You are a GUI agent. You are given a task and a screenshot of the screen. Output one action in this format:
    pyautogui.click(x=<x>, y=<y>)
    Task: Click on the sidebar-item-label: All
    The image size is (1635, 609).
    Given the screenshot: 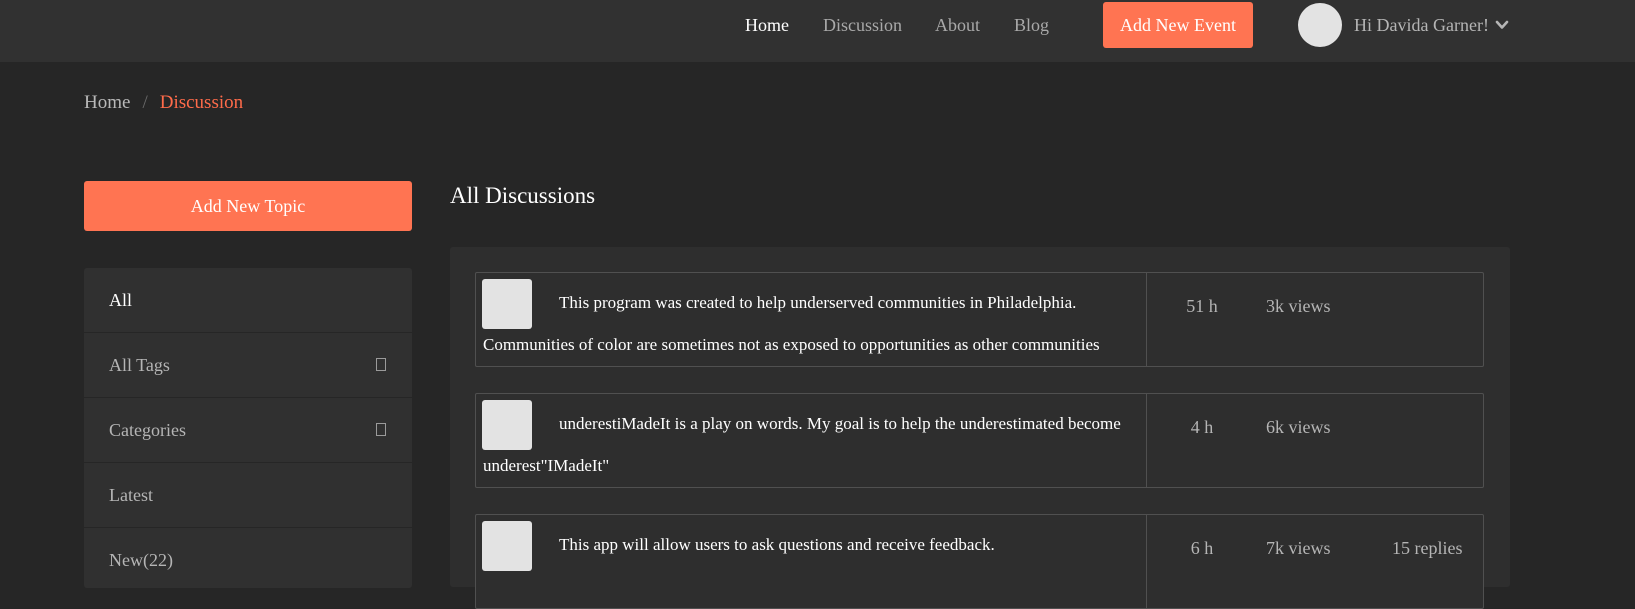 What is the action you would take?
    pyautogui.click(x=121, y=300)
    